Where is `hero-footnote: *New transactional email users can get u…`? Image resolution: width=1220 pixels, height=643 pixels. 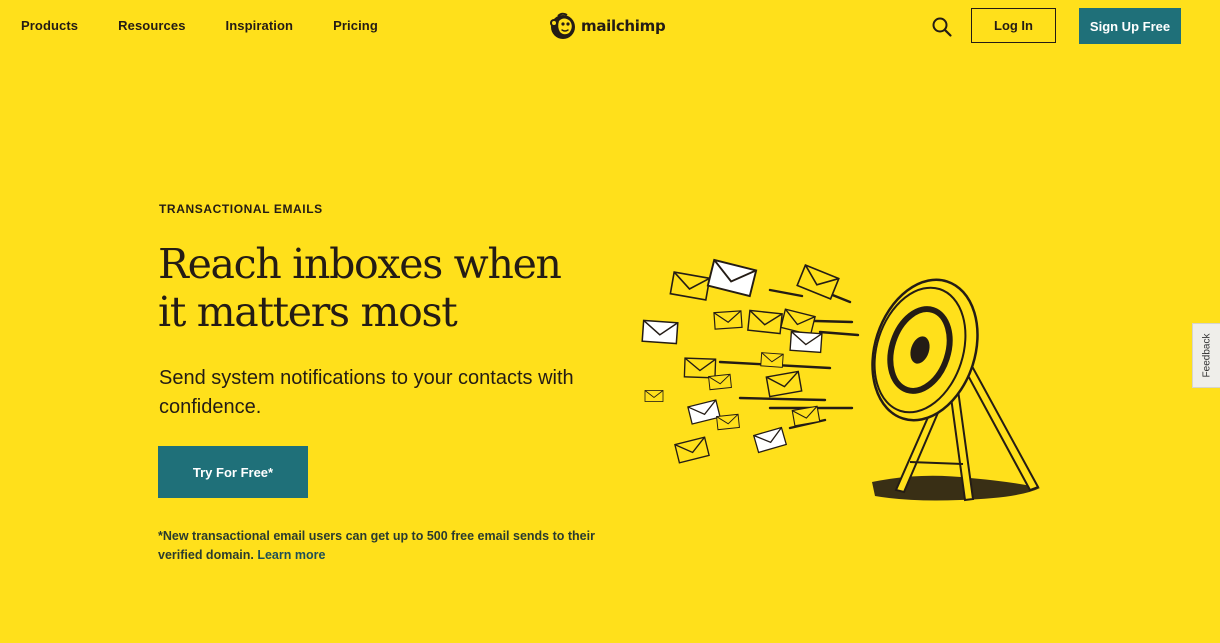 hero-footnote: *New transactional email users can get u… is located at coordinates (378, 545).